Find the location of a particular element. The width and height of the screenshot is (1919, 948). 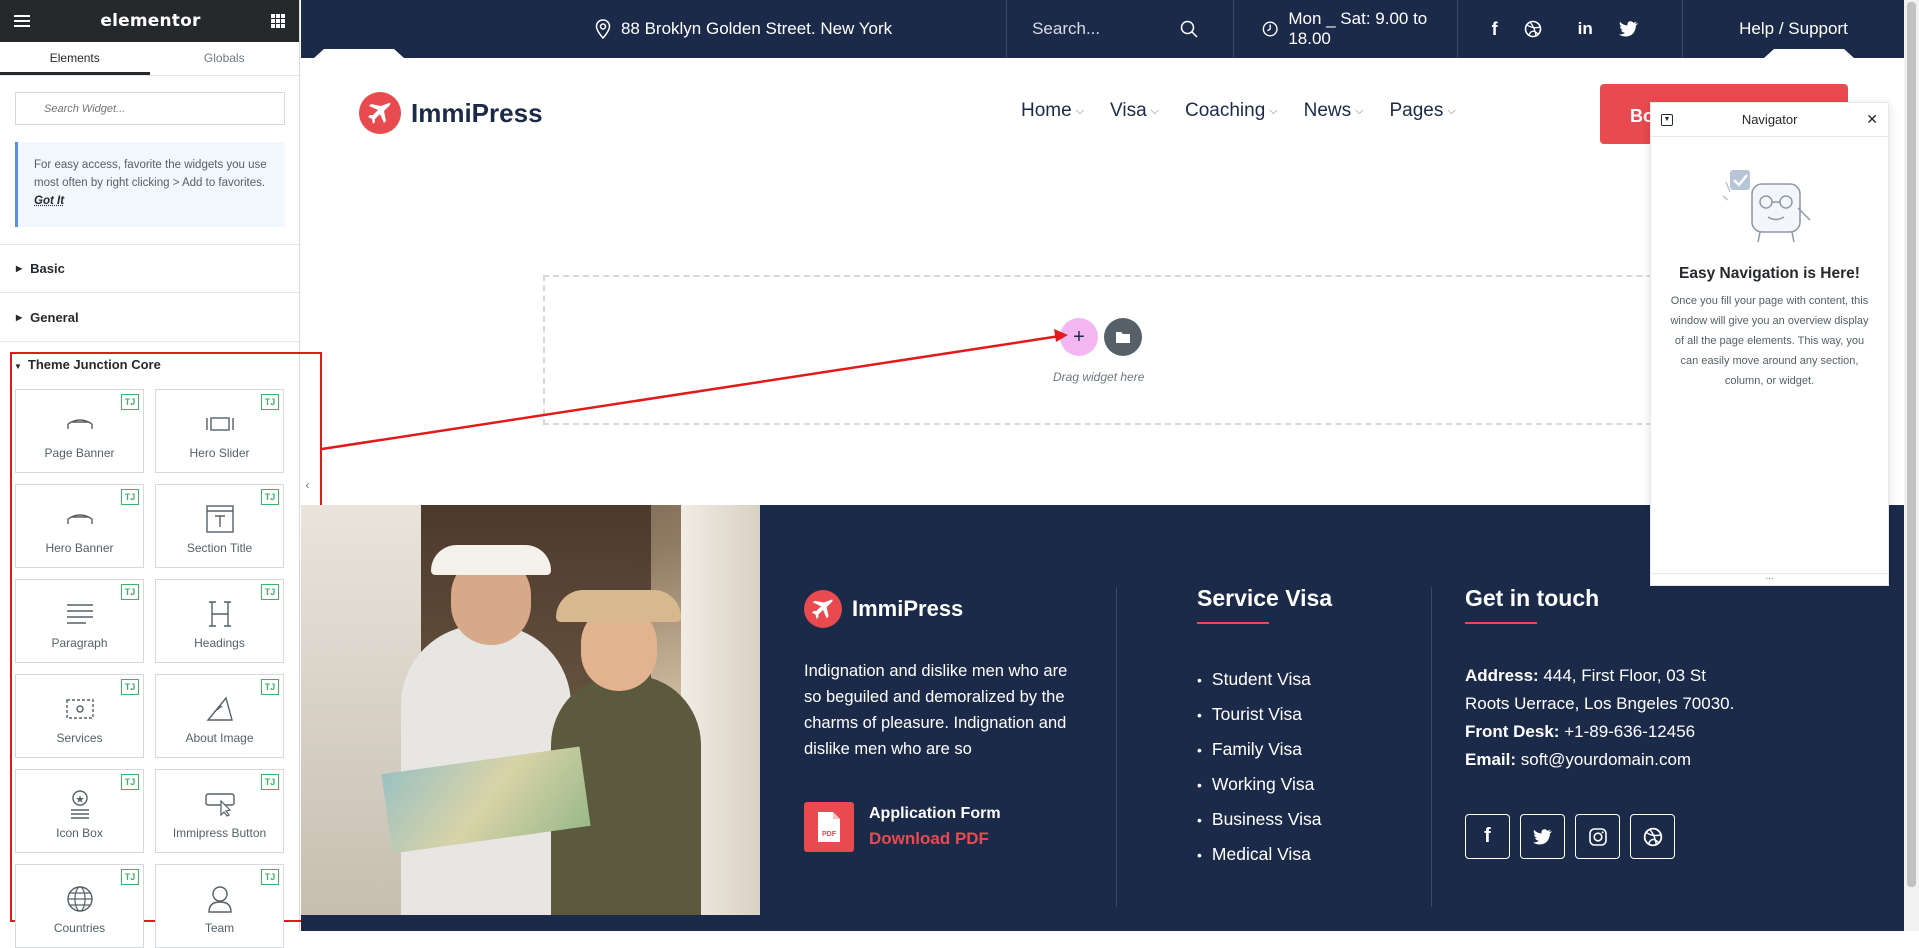

scrollbar-thumb is located at coordinates (1911, 444).